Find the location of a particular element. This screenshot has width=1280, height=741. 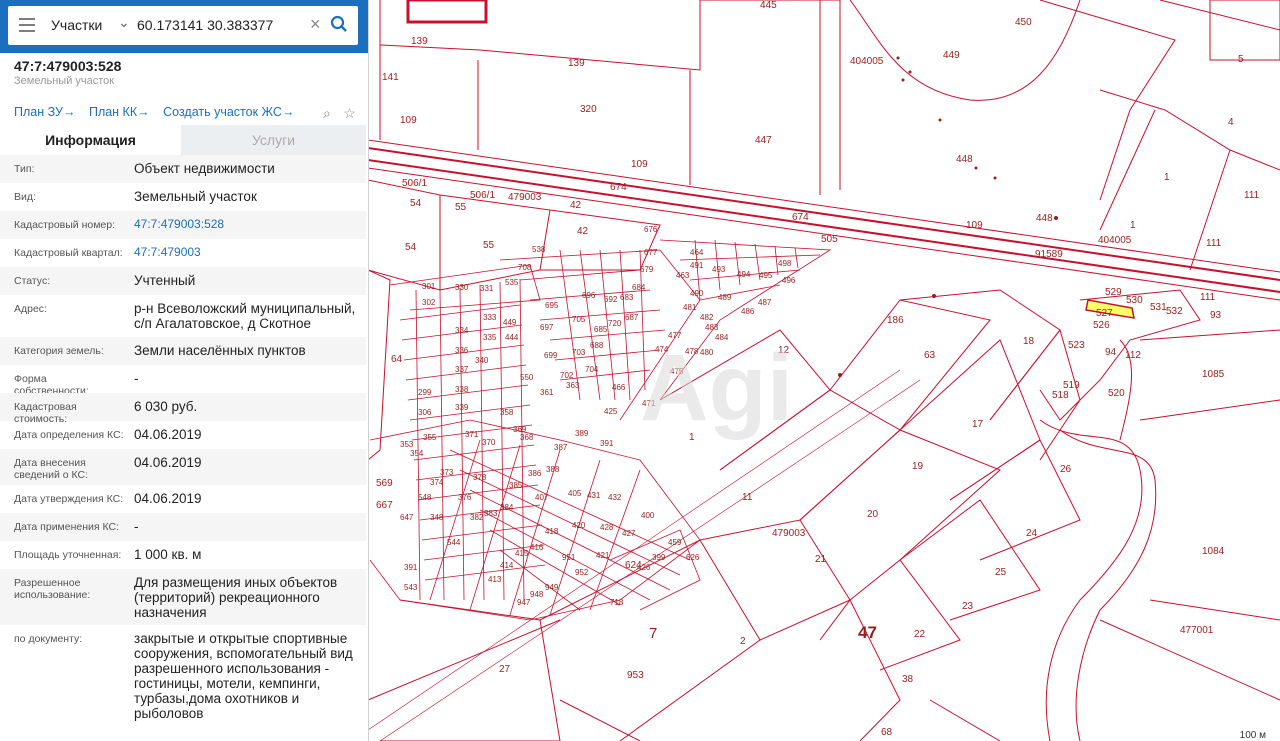

svg-text: 426 is located at coordinates (644, 567).